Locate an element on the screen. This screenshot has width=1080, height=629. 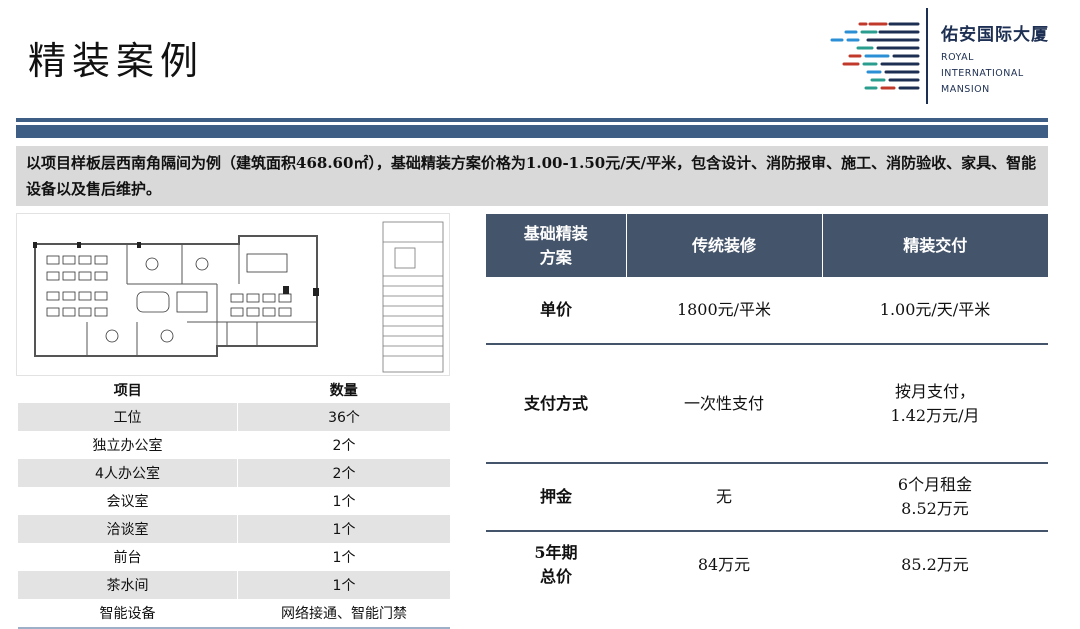
item-cell: 洽谈室 is located at coordinates (128, 529).